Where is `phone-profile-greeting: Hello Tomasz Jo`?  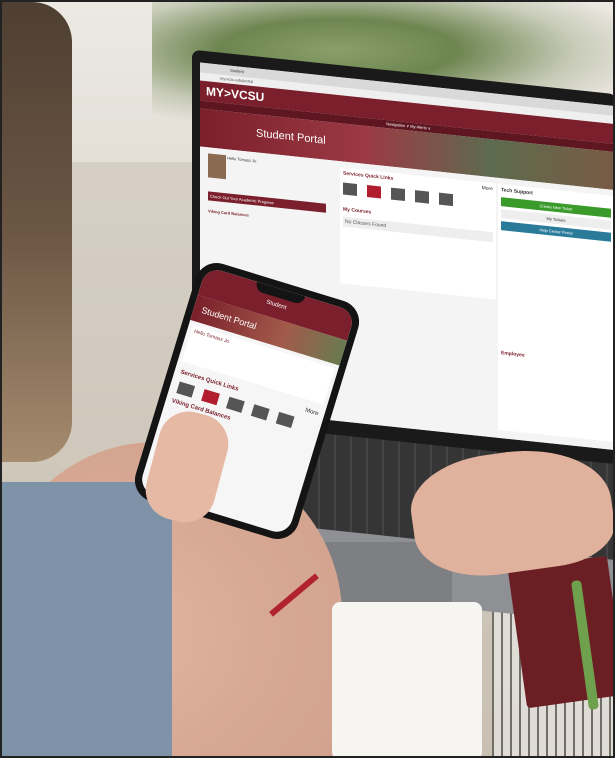 phone-profile-greeting: Hello Tomasz Jo is located at coordinates (211, 337).